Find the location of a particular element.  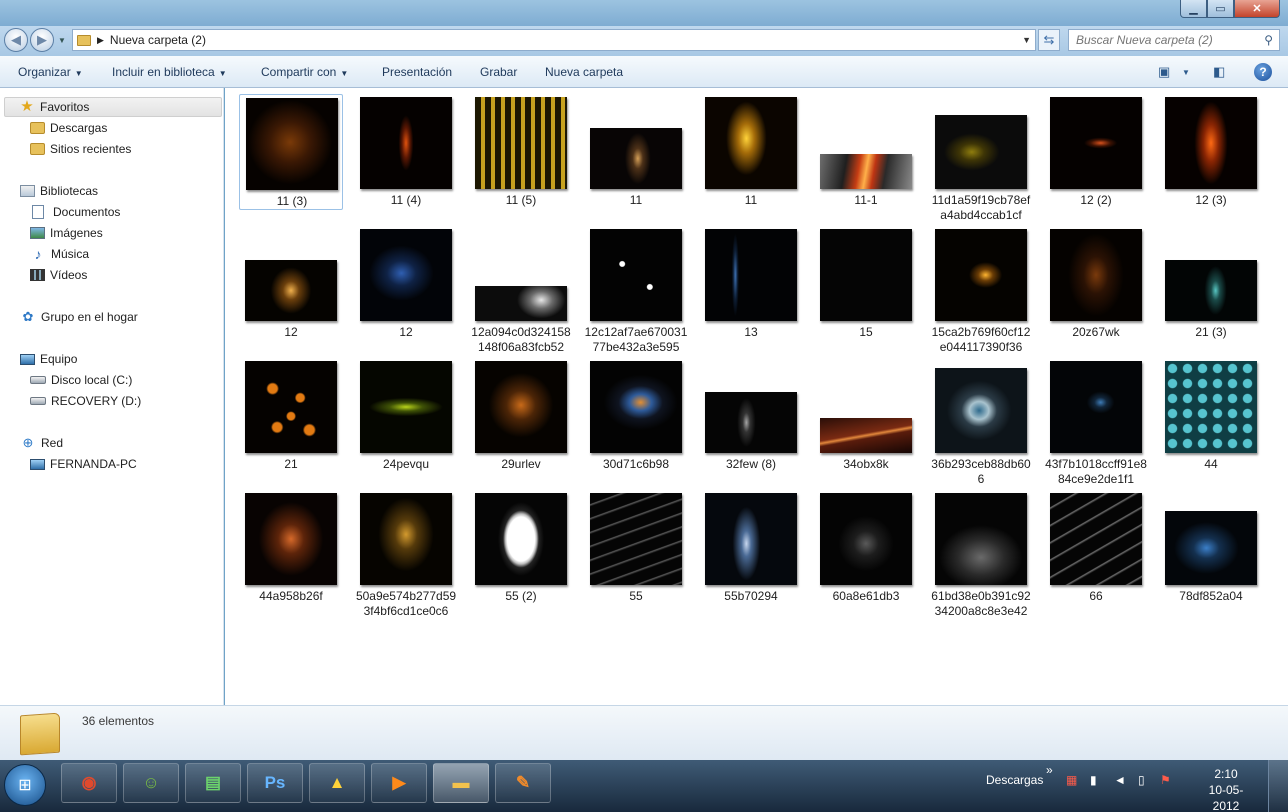

downloads-toolbar: Descargas is located at coordinates (1014, 780).